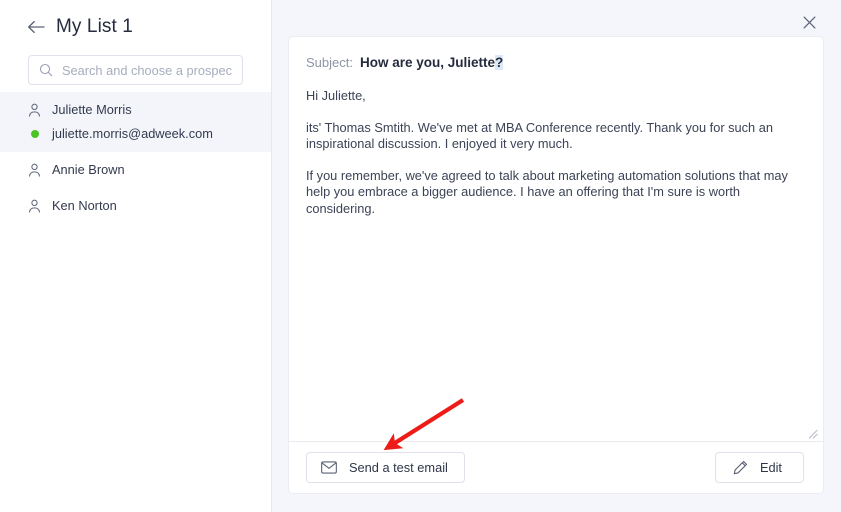 The image size is (841, 512). Describe the element at coordinates (499, 62) in the screenshot. I see `subject-cursor: ?` at that location.